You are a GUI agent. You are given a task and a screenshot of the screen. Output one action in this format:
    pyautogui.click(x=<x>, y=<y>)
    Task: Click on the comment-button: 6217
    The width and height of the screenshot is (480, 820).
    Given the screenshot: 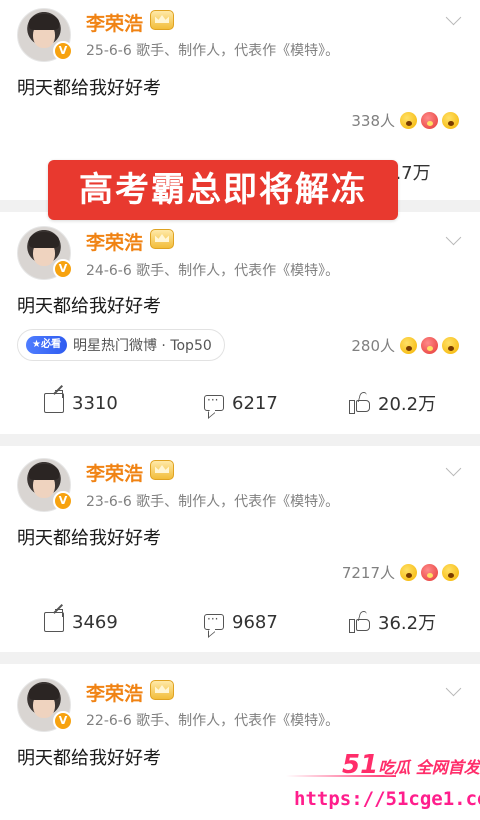 What is the action you would take?
    pyautogui.click(x=241, y=403)
    